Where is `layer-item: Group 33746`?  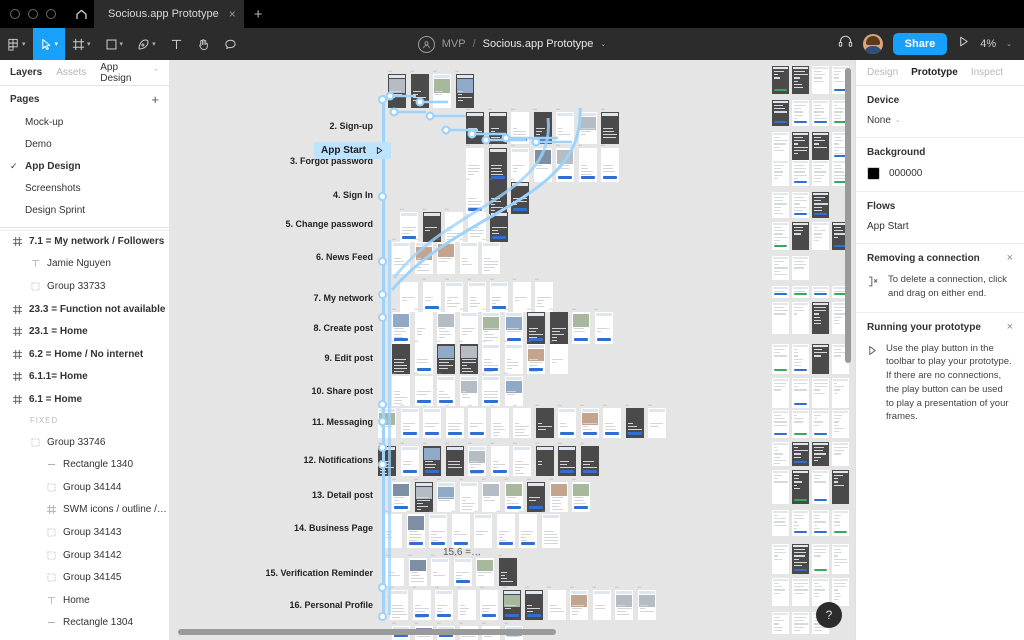
layer-item: Group 33746 is located at coordinates (84, 442).